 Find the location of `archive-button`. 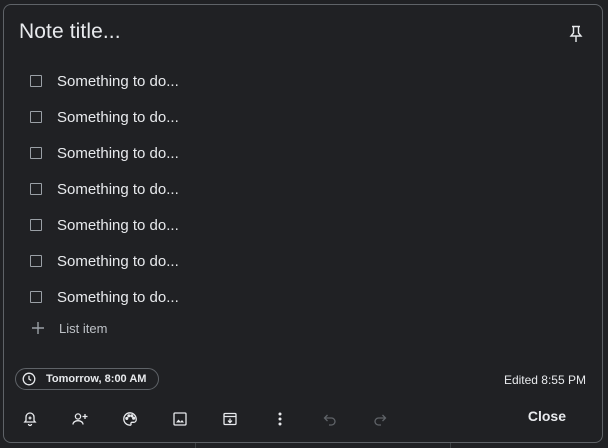

archive-button is located at coordinates (230, 419).